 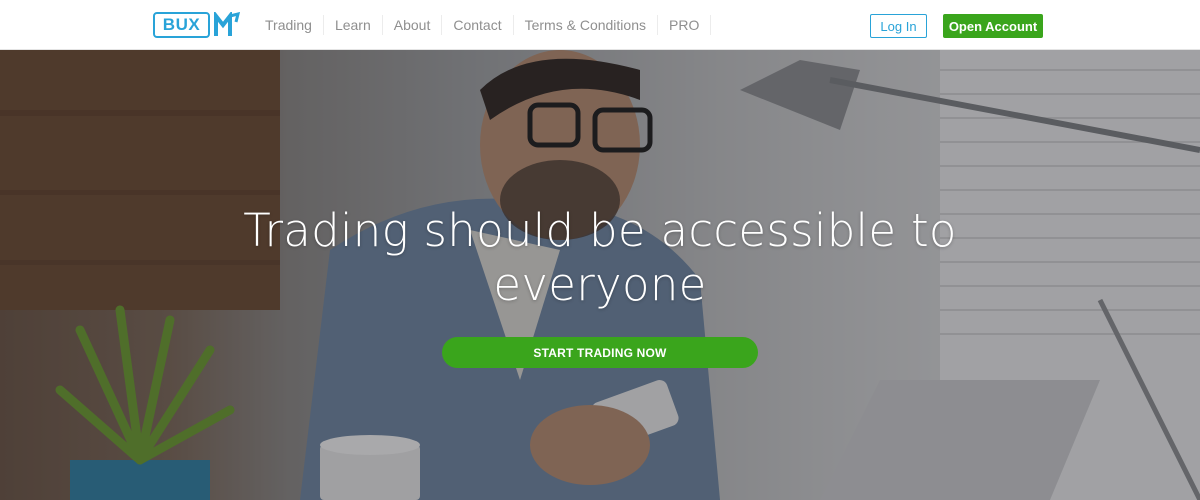 What do you see at coordinates (898, 26) in the screenshot?
I see `login-button: Log In` at bounding box center [898, 26].